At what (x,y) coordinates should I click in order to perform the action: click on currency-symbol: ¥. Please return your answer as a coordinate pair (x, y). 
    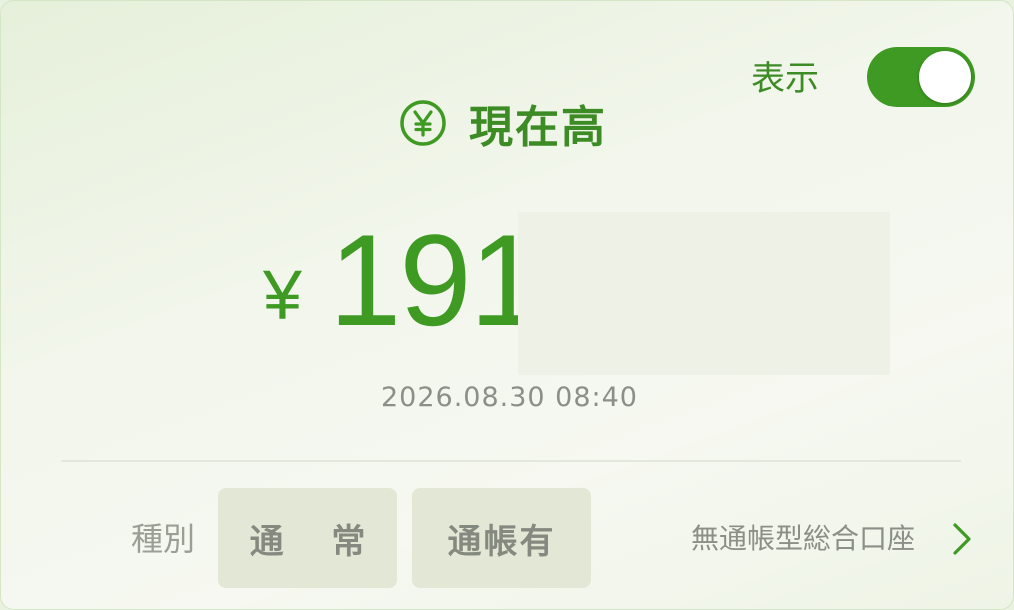
    Looking at the image, I should click on (282, 295).